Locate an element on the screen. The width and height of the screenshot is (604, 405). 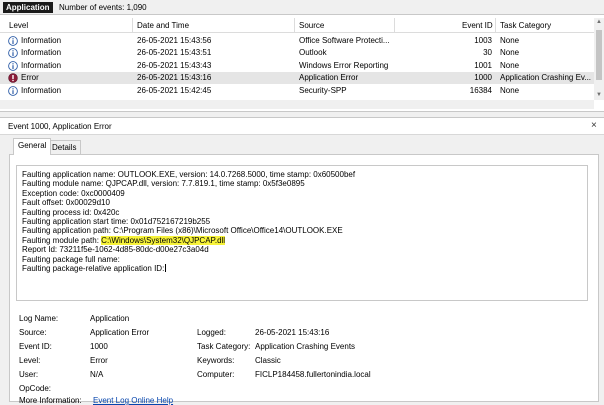
cell-date-time: 26-05-2021 15:43:51 is located at coordinates (174, 53).